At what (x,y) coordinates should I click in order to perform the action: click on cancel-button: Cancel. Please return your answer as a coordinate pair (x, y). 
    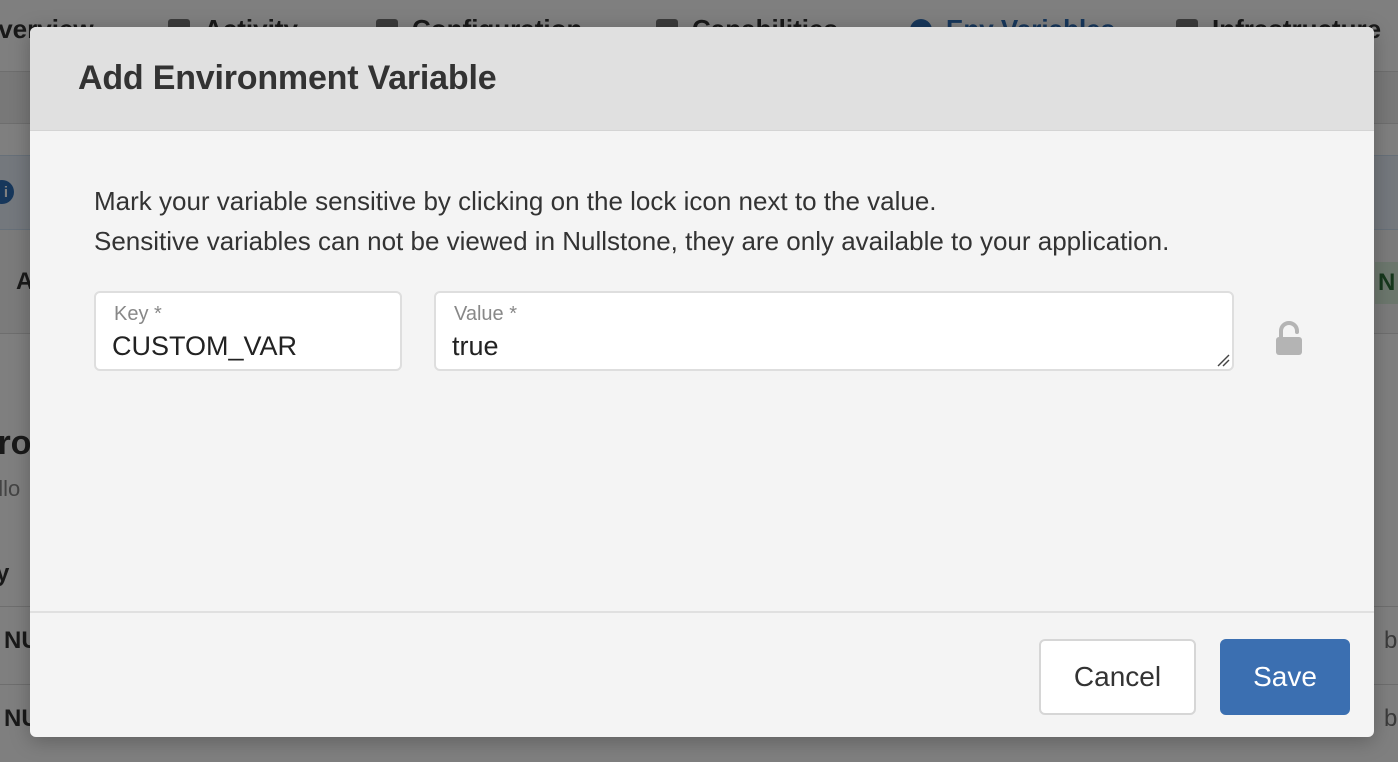
    Looking at the image, I should click on (1117, 677).